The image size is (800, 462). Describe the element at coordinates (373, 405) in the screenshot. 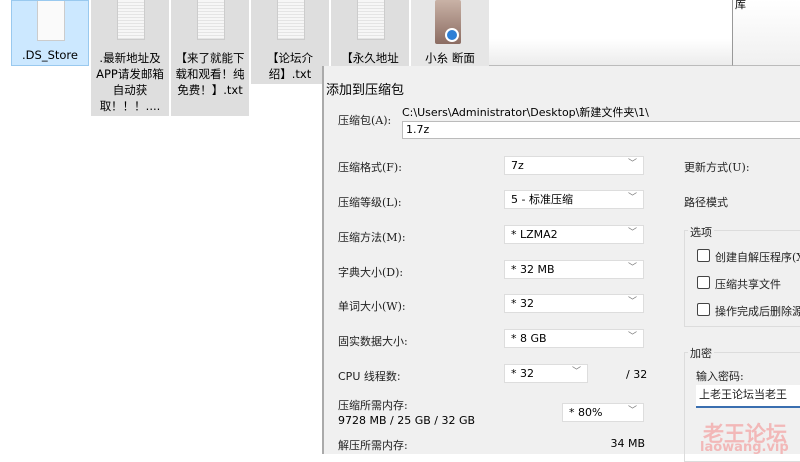

I see `mem-label: 压缩所需内存:` at that location.